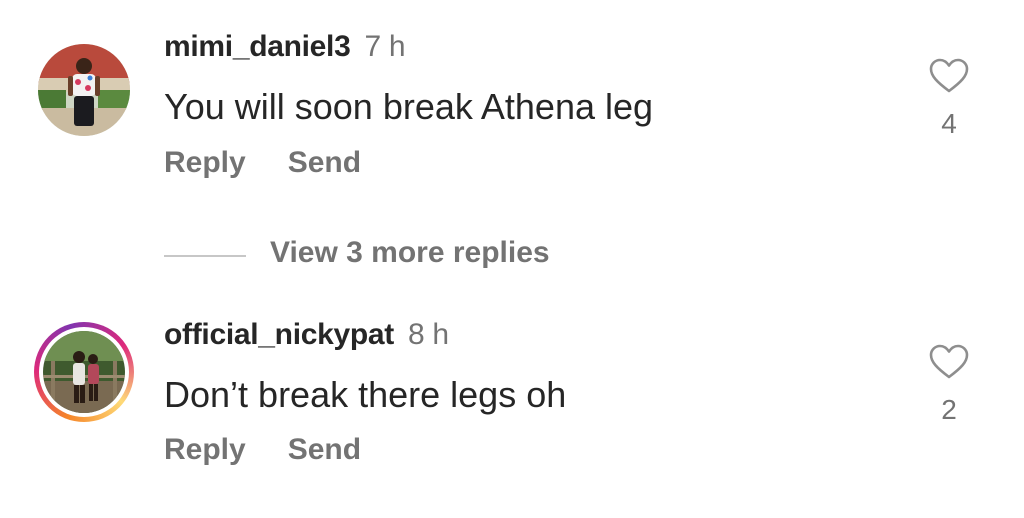 The image size is (1024, 518). What do you see at coordinates (409, 106) in the screenshot?
I see `comment-text: You will soon break Athena leg` at bounding box center [409, 106].